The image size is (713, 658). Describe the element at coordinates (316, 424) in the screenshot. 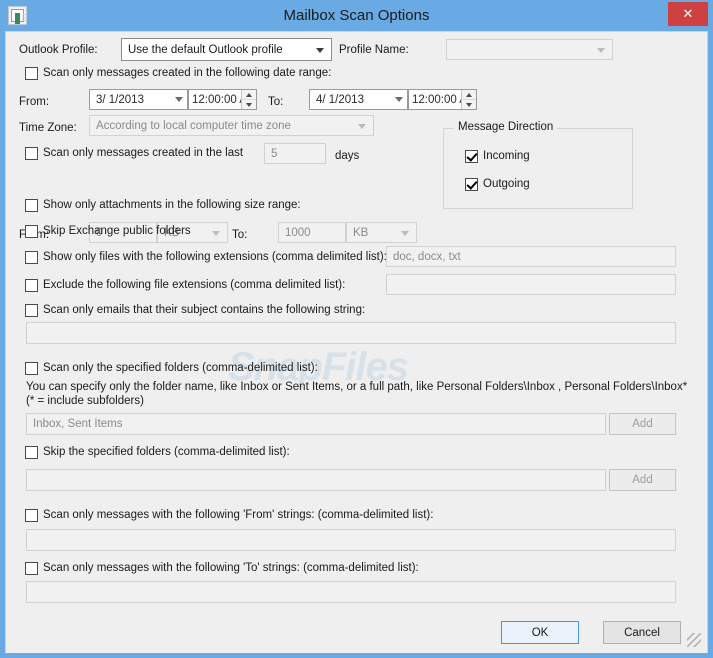

I see `include-folders-input: Inbox, Sent Items` at that location.